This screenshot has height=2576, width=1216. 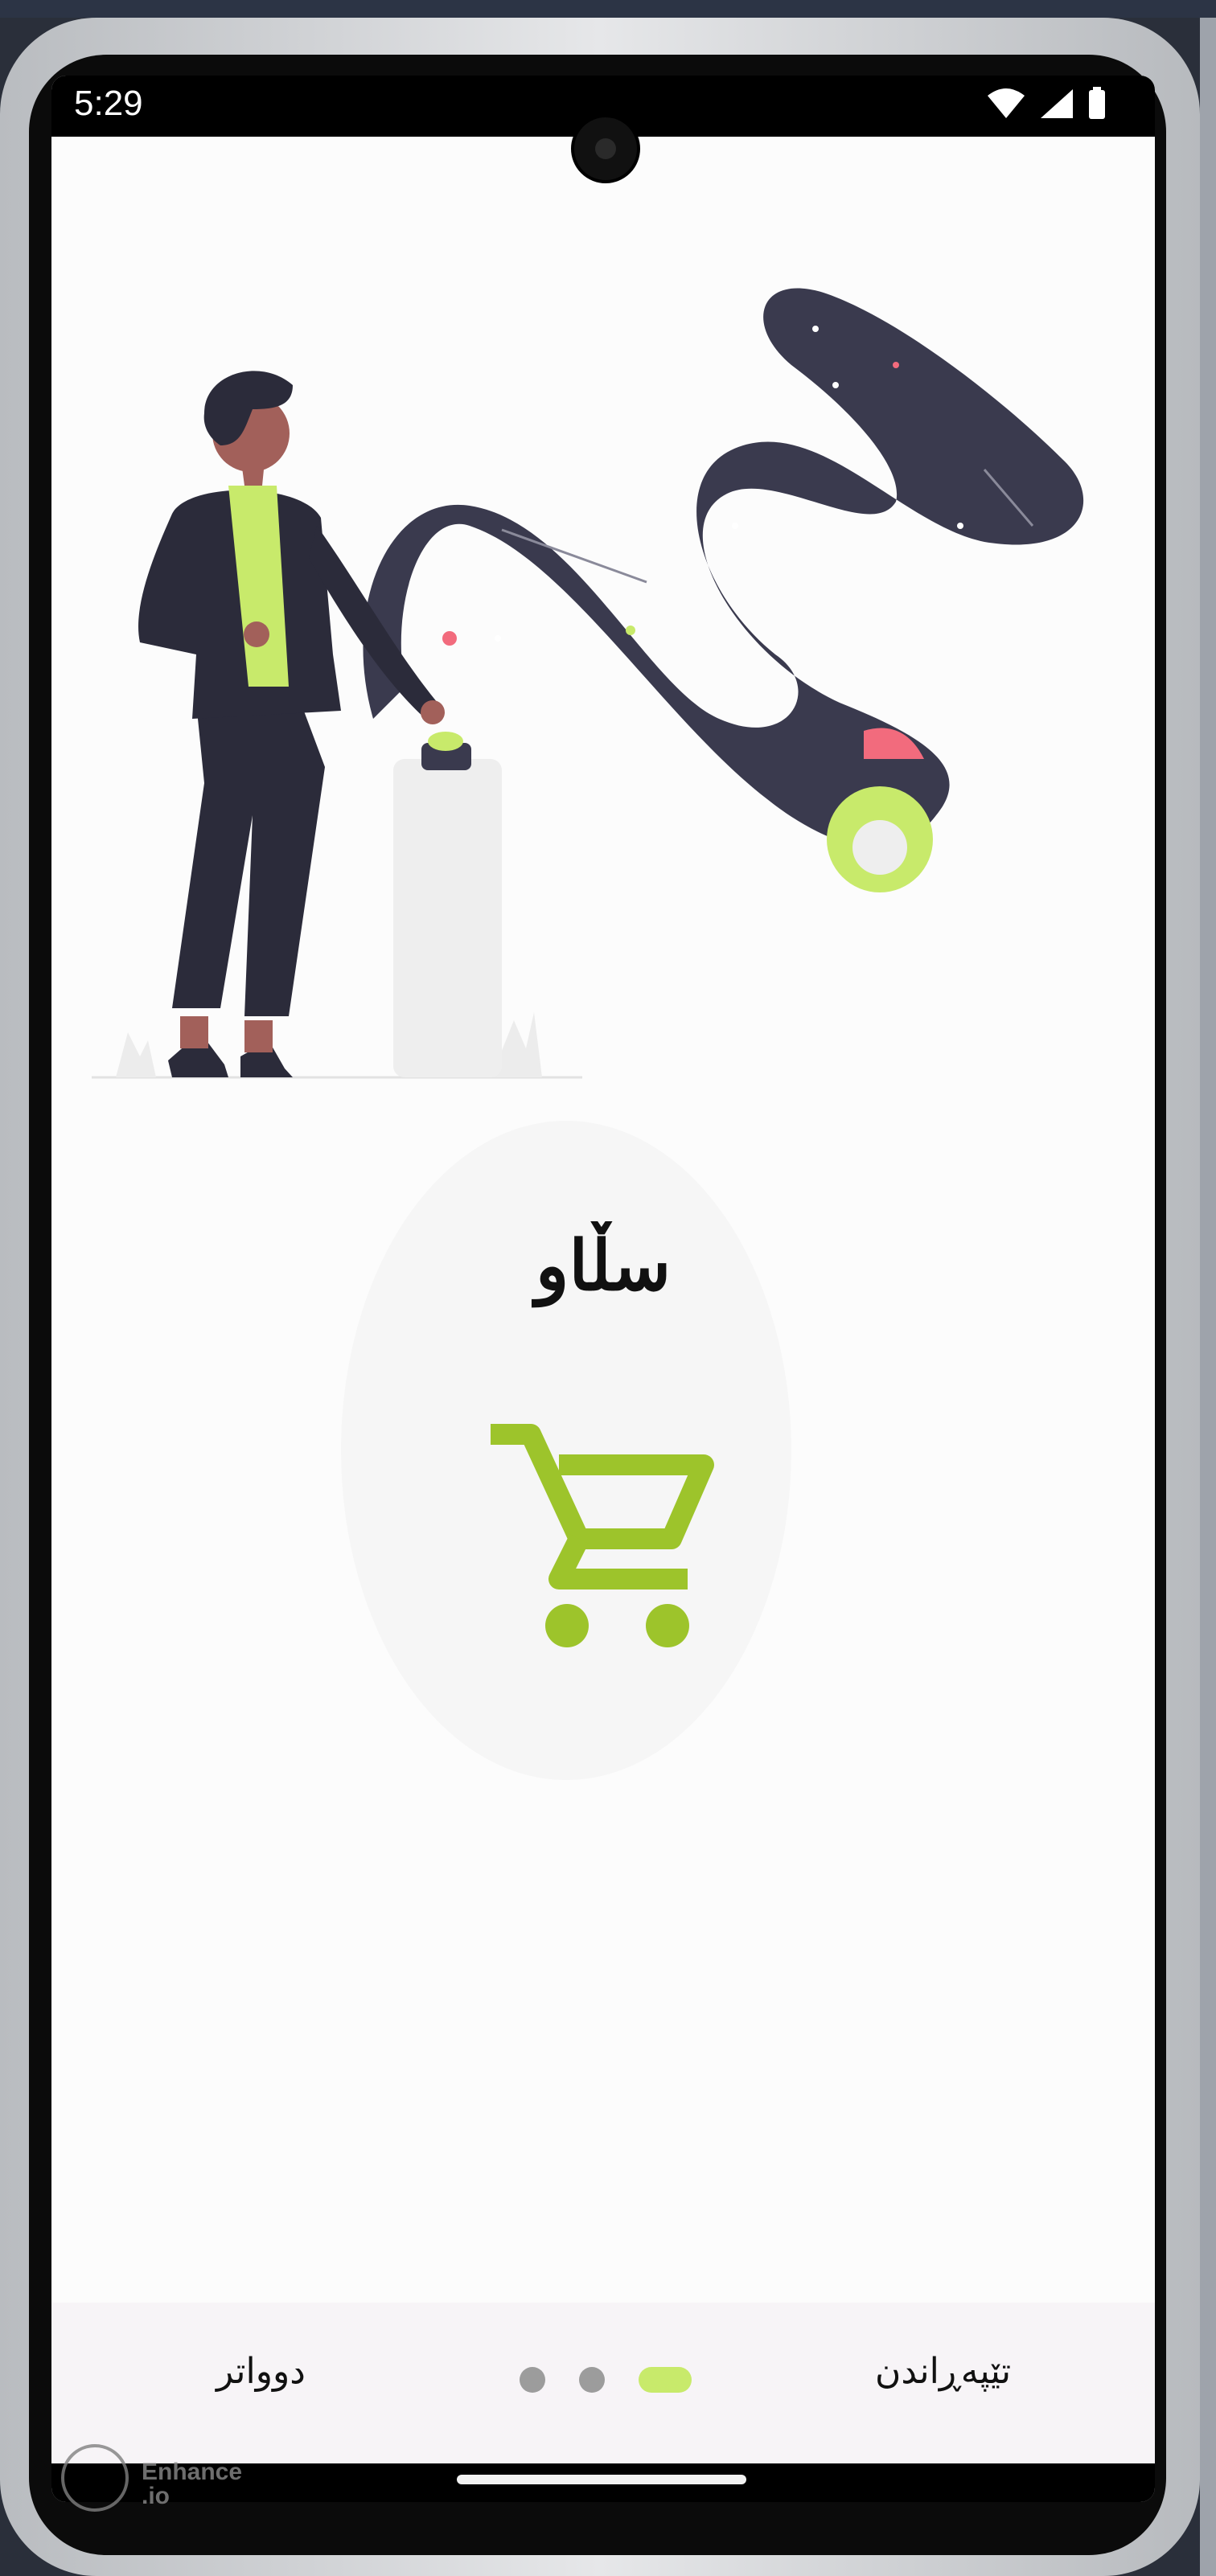 I want to click on status-time: 5:29, so click(x=108, y=103).